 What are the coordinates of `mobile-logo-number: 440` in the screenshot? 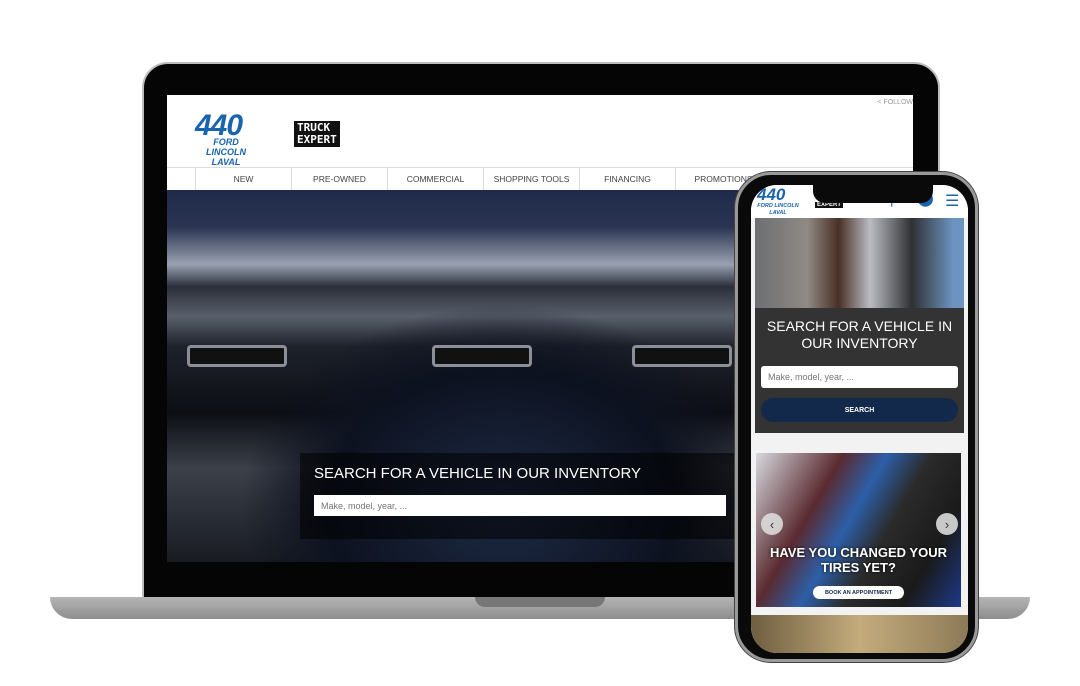 It's located at (771, 195).